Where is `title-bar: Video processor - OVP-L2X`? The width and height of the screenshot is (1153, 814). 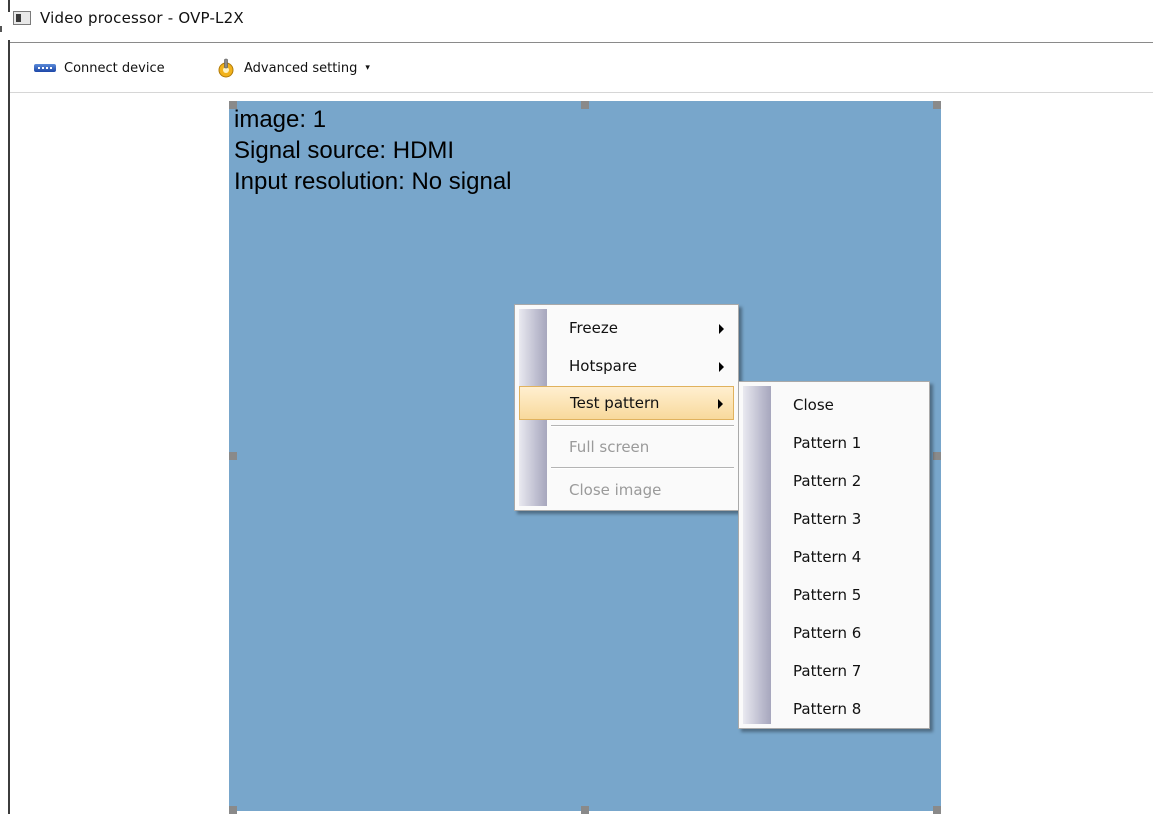
title-bar: Video processor - OVP-L2X is located at coordinates (581, 20).